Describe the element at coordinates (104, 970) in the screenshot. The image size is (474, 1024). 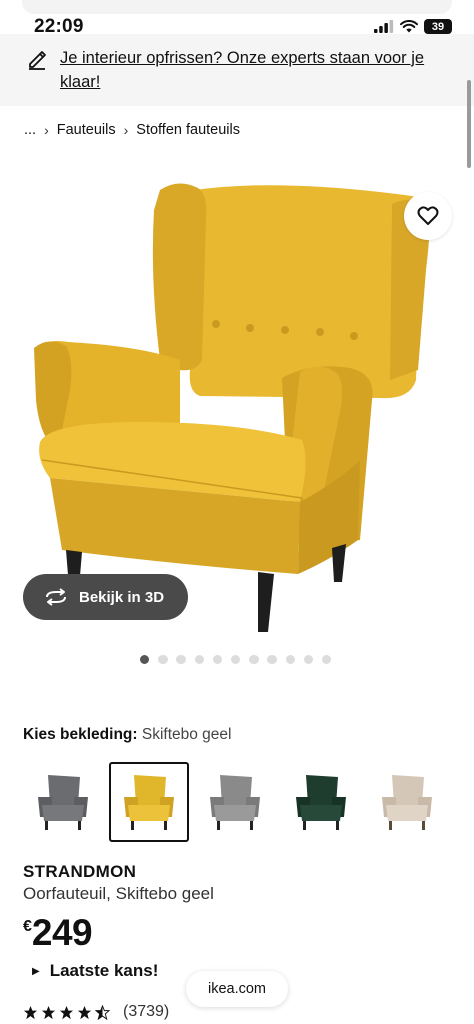
I see `last-chance-label: Laatste kans!` at that location.